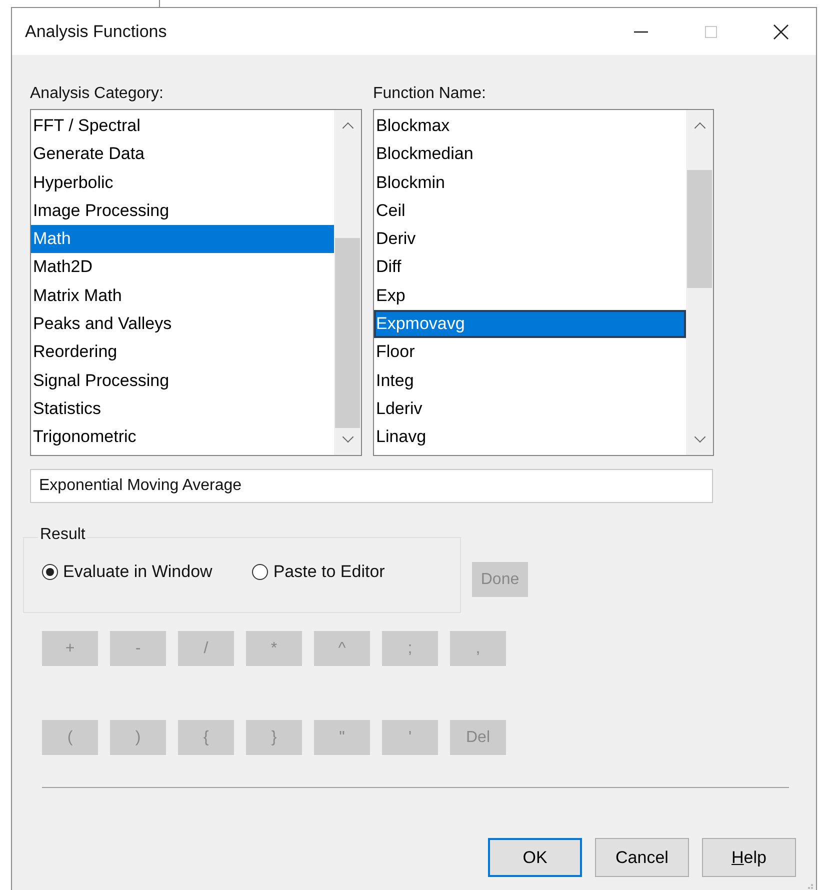  Describe the element at coordinates (182, 324) in the screenshot. I see `list-item: Peaks and Valleys` at that location.